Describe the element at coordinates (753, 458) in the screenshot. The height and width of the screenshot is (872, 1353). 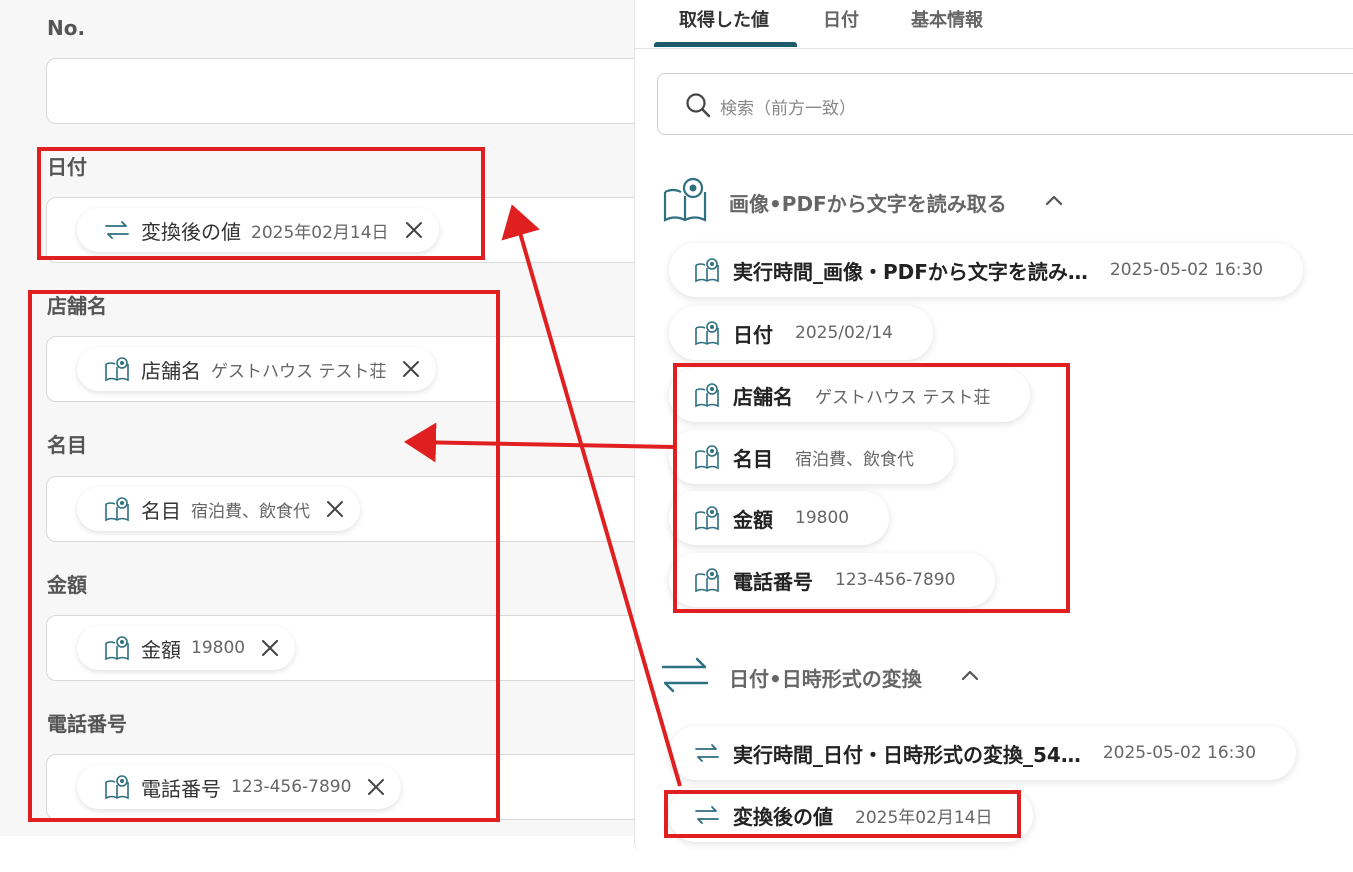
I see `item-label: 名目` at that location.